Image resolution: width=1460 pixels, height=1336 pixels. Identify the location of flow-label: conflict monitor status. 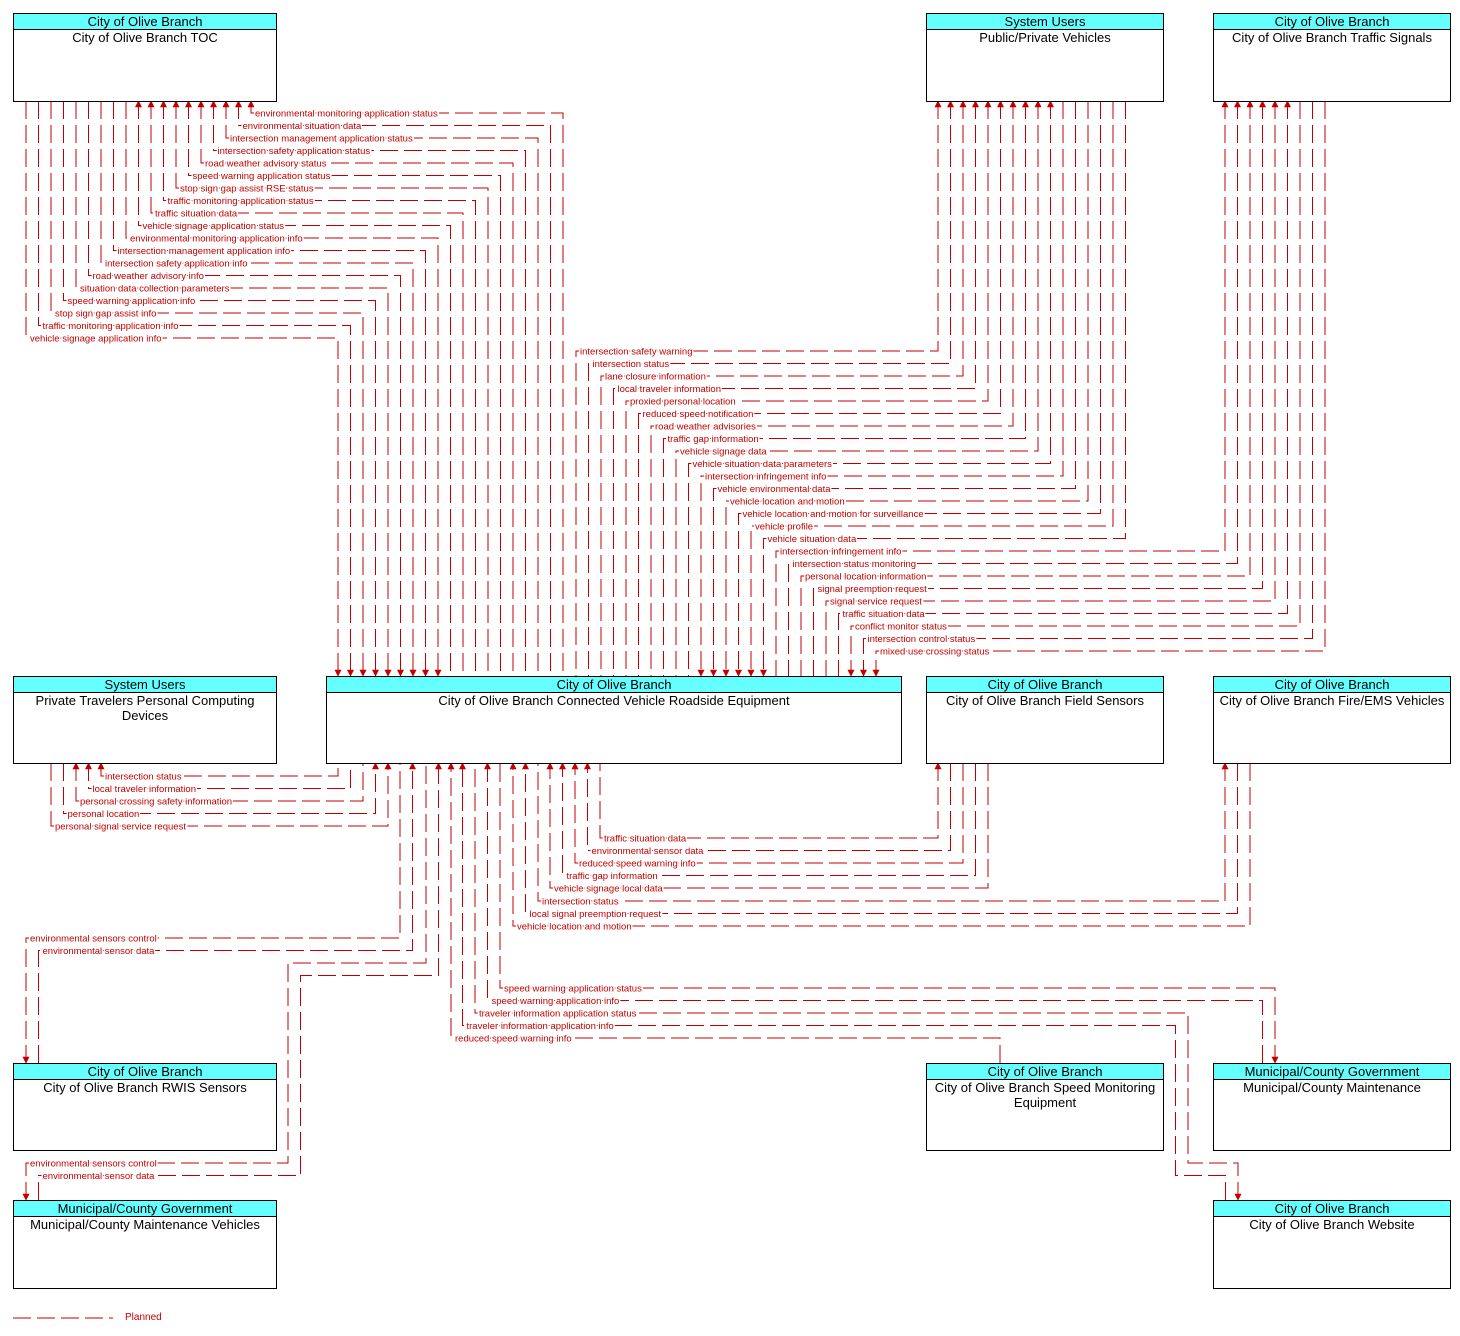
(901, 627).